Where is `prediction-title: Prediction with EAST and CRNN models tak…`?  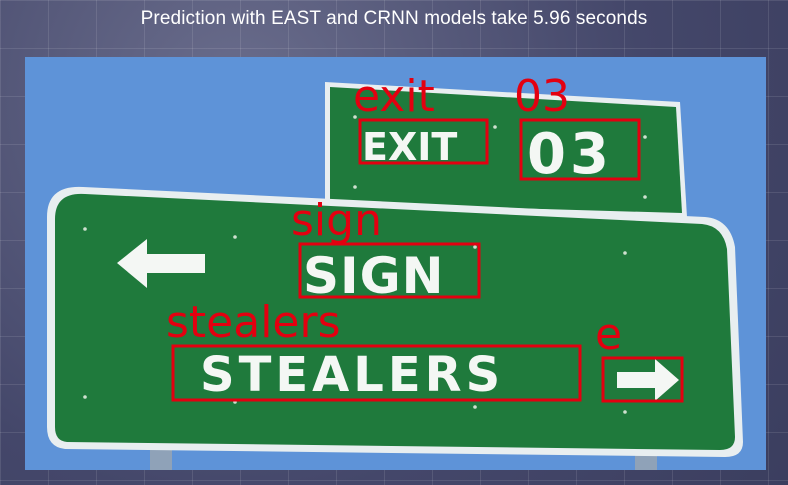 prediction-title: Prediction with EAST and CRNN models tak… is located at coordinates (394, 18).